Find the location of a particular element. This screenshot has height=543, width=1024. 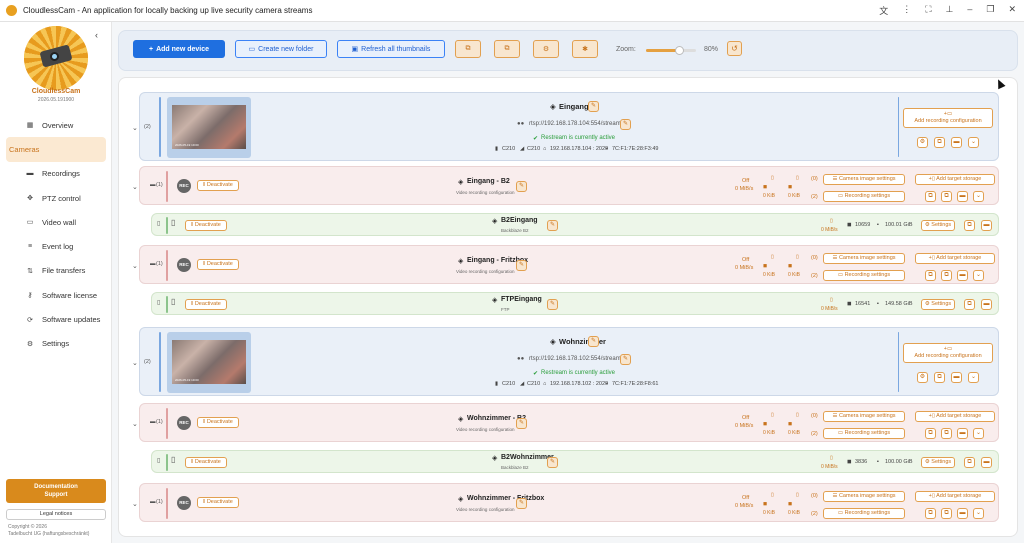

sidebar-item-ptz-control: ✥ PTZ control is located at coordinates (56, 198).